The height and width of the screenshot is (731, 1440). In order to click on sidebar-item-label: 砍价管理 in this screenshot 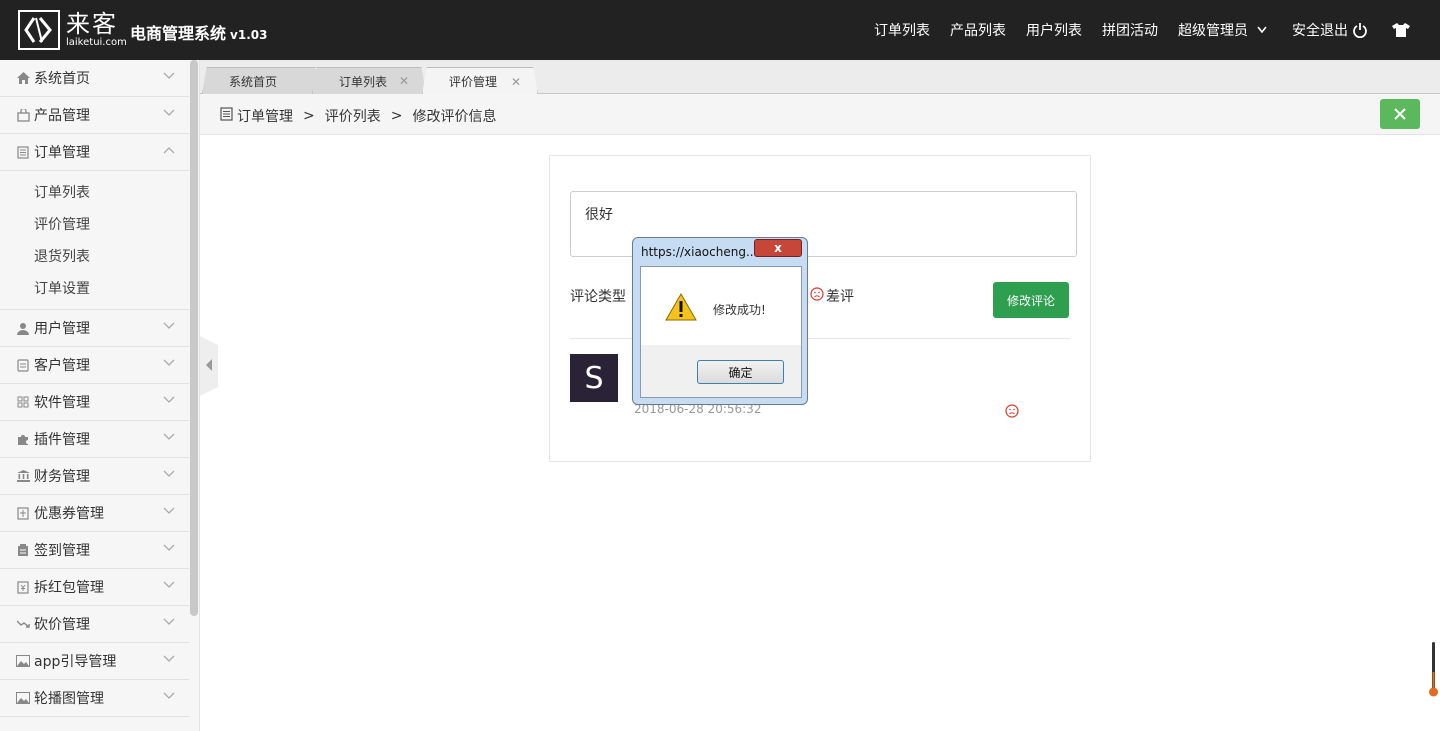, I will do `click(62, 625)`.